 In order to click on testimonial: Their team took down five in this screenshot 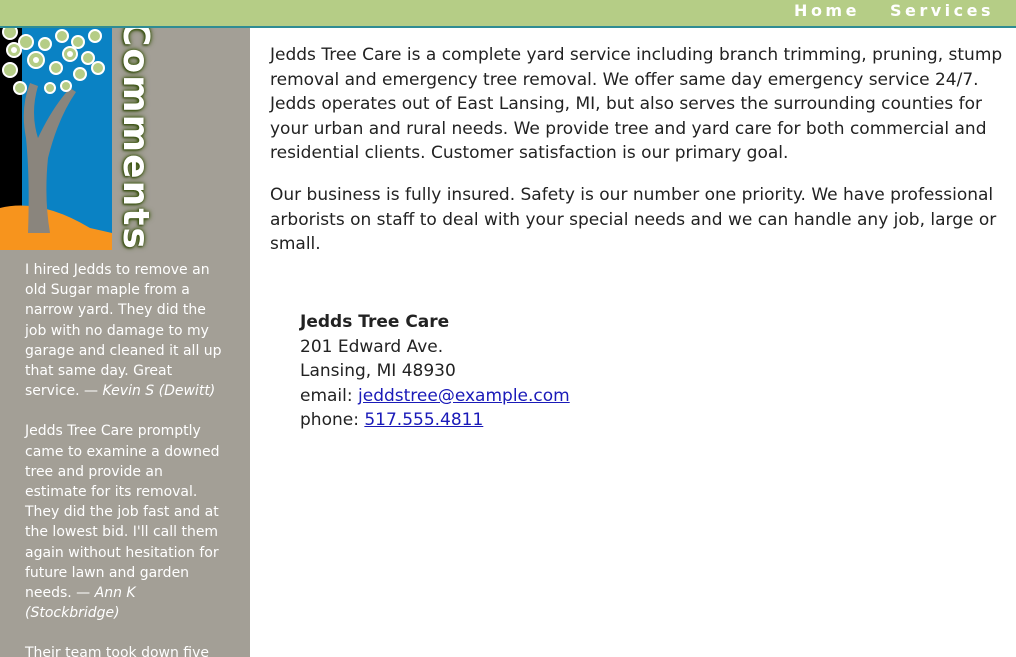, I will do `click(125, 650)`.